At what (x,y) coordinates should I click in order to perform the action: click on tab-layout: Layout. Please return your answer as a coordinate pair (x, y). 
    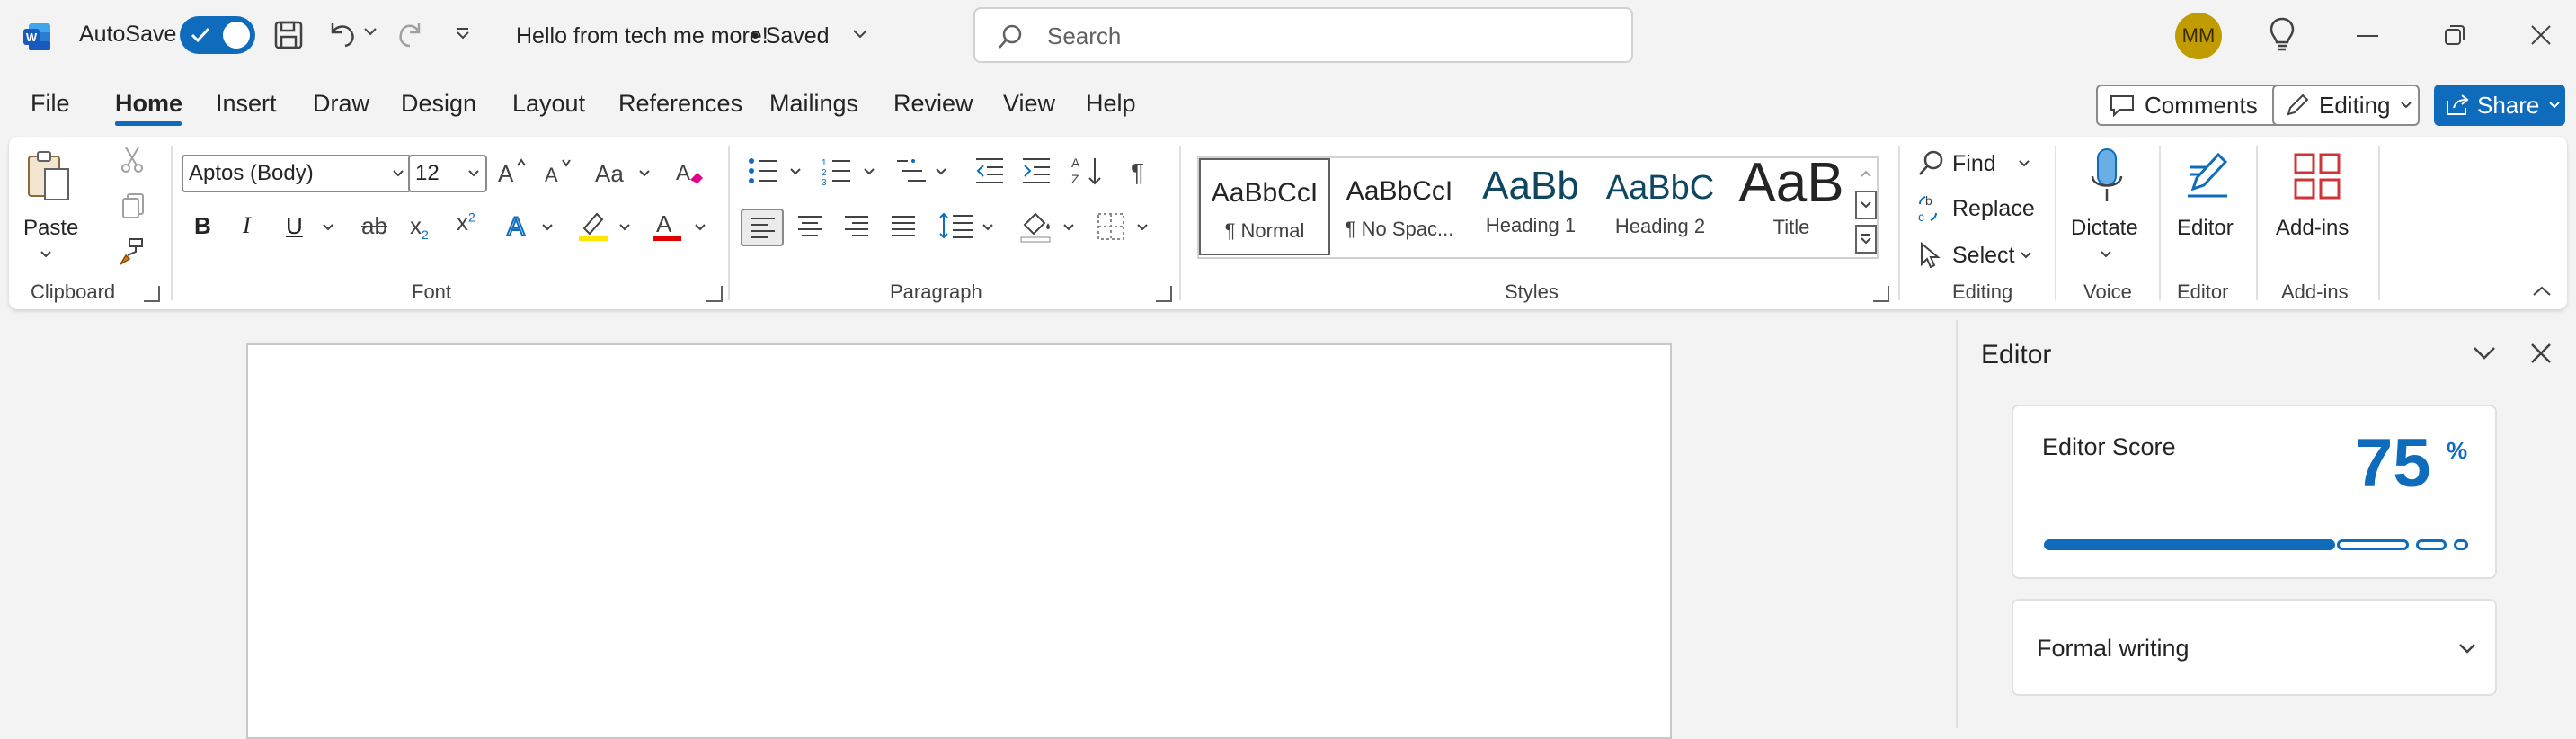
    Looking at the image, I should click on (548, 104).